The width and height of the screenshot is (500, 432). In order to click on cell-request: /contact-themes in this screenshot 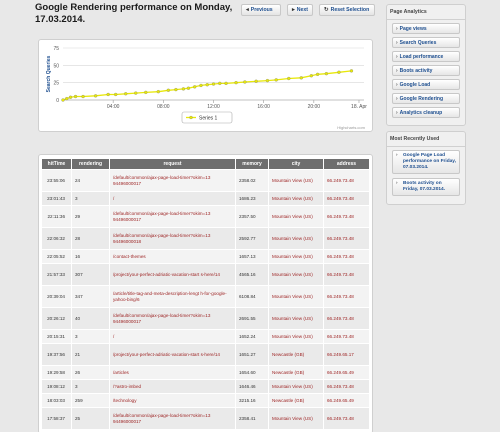, I will do `click(172, 256)`.